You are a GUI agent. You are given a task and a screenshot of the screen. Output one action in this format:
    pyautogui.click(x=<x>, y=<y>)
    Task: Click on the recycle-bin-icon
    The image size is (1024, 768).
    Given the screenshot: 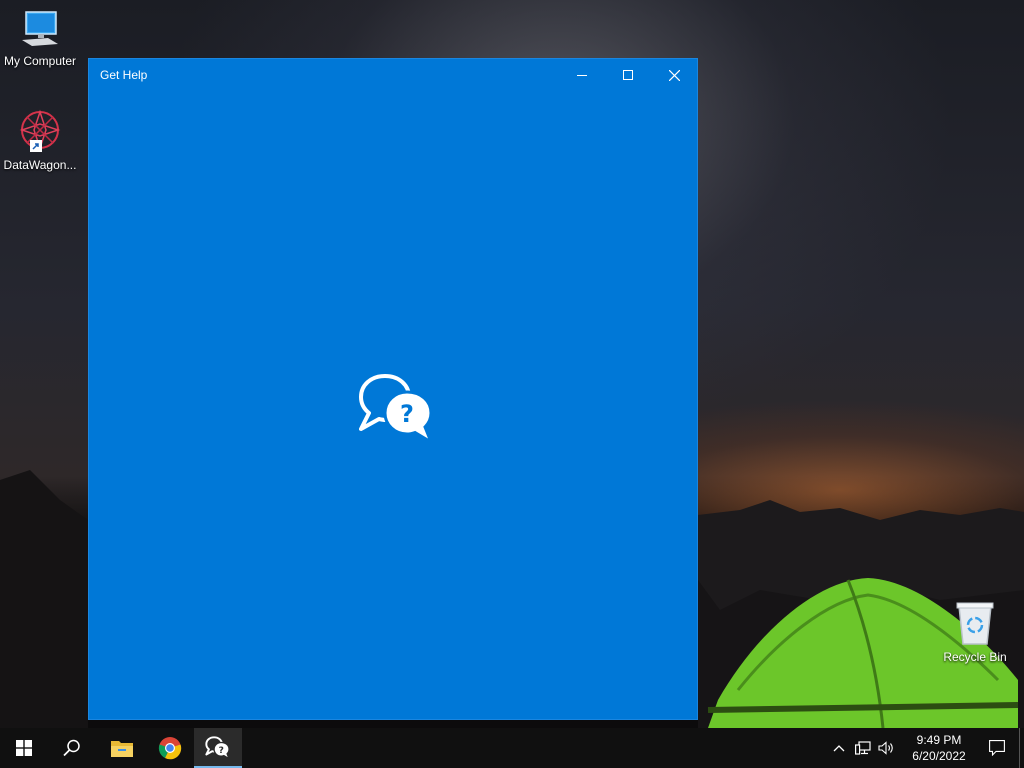 What is the action you would take?
    pyautogui.click(x=975, y=623)
    